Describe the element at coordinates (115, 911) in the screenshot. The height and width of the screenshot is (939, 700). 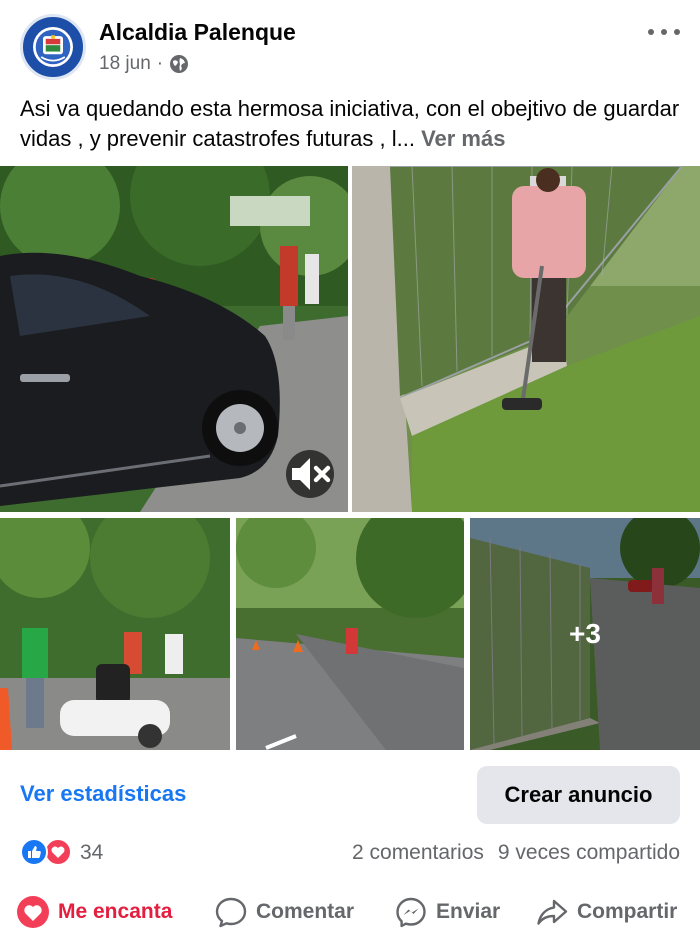
I see `love-label: Me encanta` at that location.